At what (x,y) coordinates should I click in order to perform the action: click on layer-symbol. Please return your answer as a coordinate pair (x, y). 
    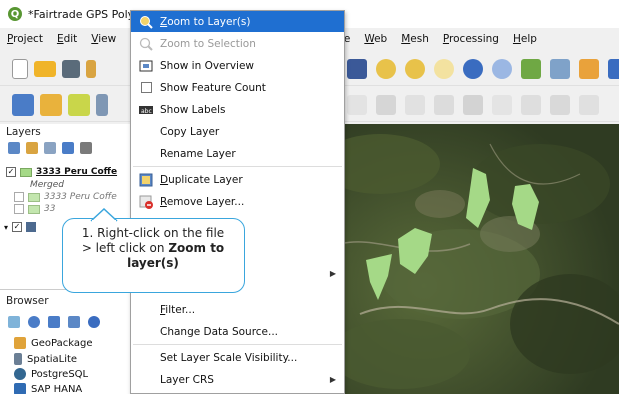
    Looking at the image, I should click on (34, 197).